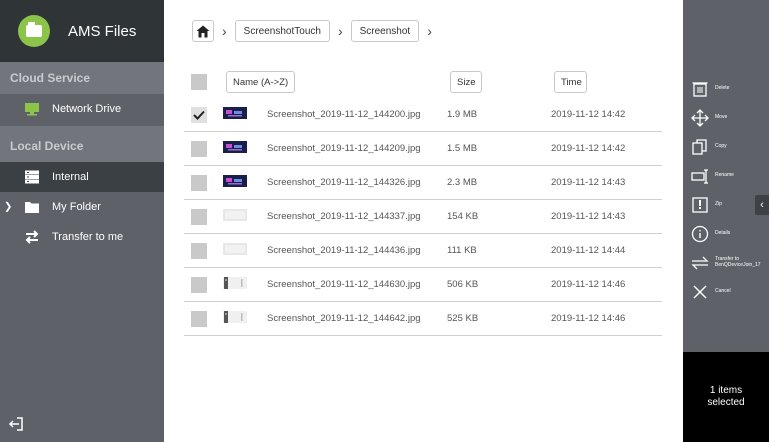  I want to click on close-icon, so click(700, 292).